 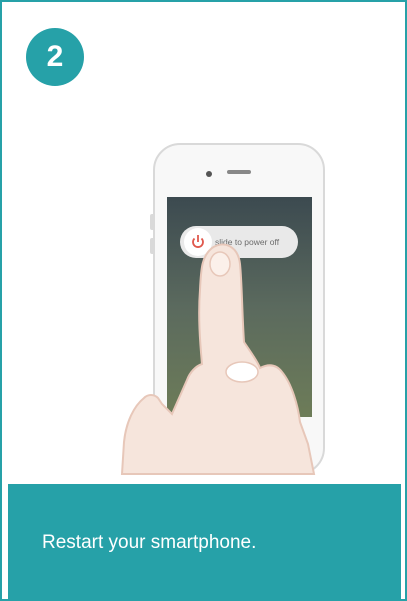 What do you see at coordinates (239, 172) in the screenshot?
I see `phone-speaker` at bounding box center [239, 172].